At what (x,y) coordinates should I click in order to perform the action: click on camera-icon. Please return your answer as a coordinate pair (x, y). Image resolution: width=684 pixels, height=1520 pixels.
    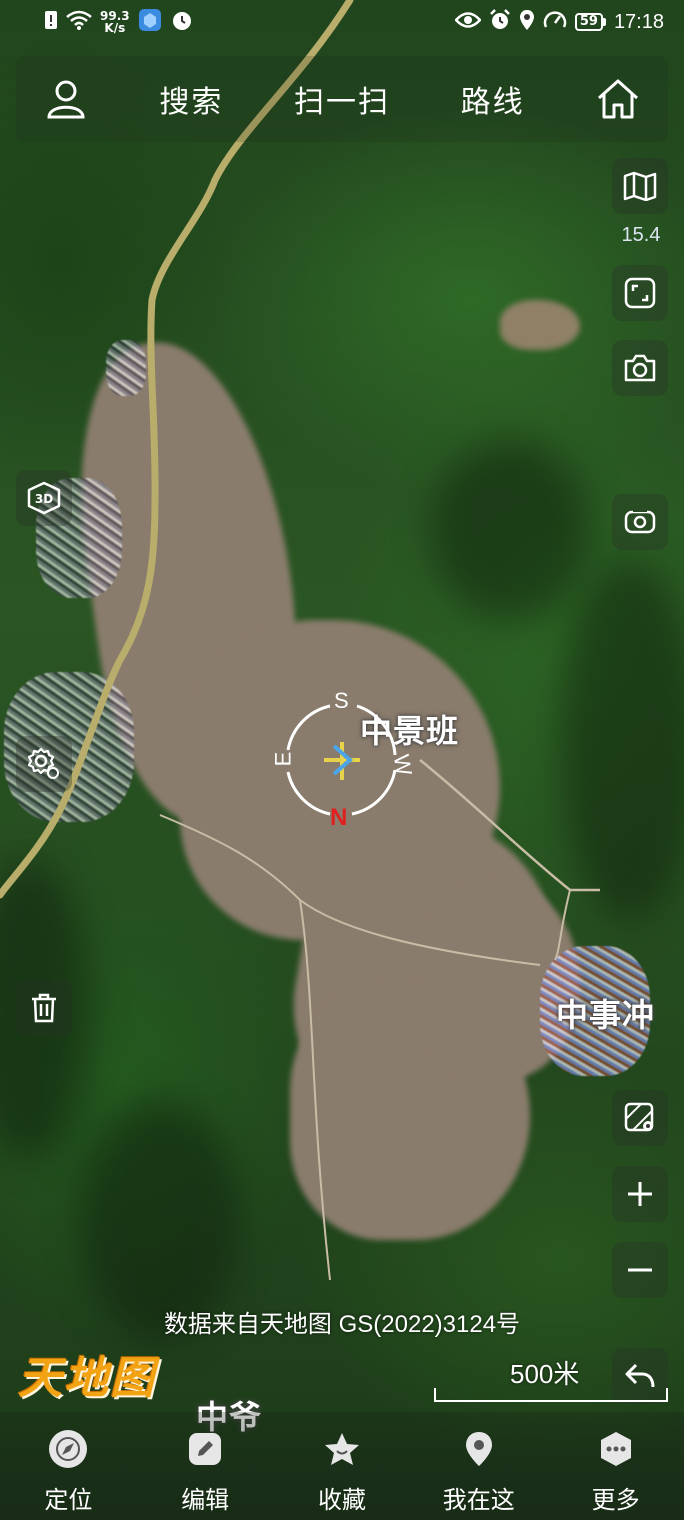
    Looking at the image, I should click on (640, 368).